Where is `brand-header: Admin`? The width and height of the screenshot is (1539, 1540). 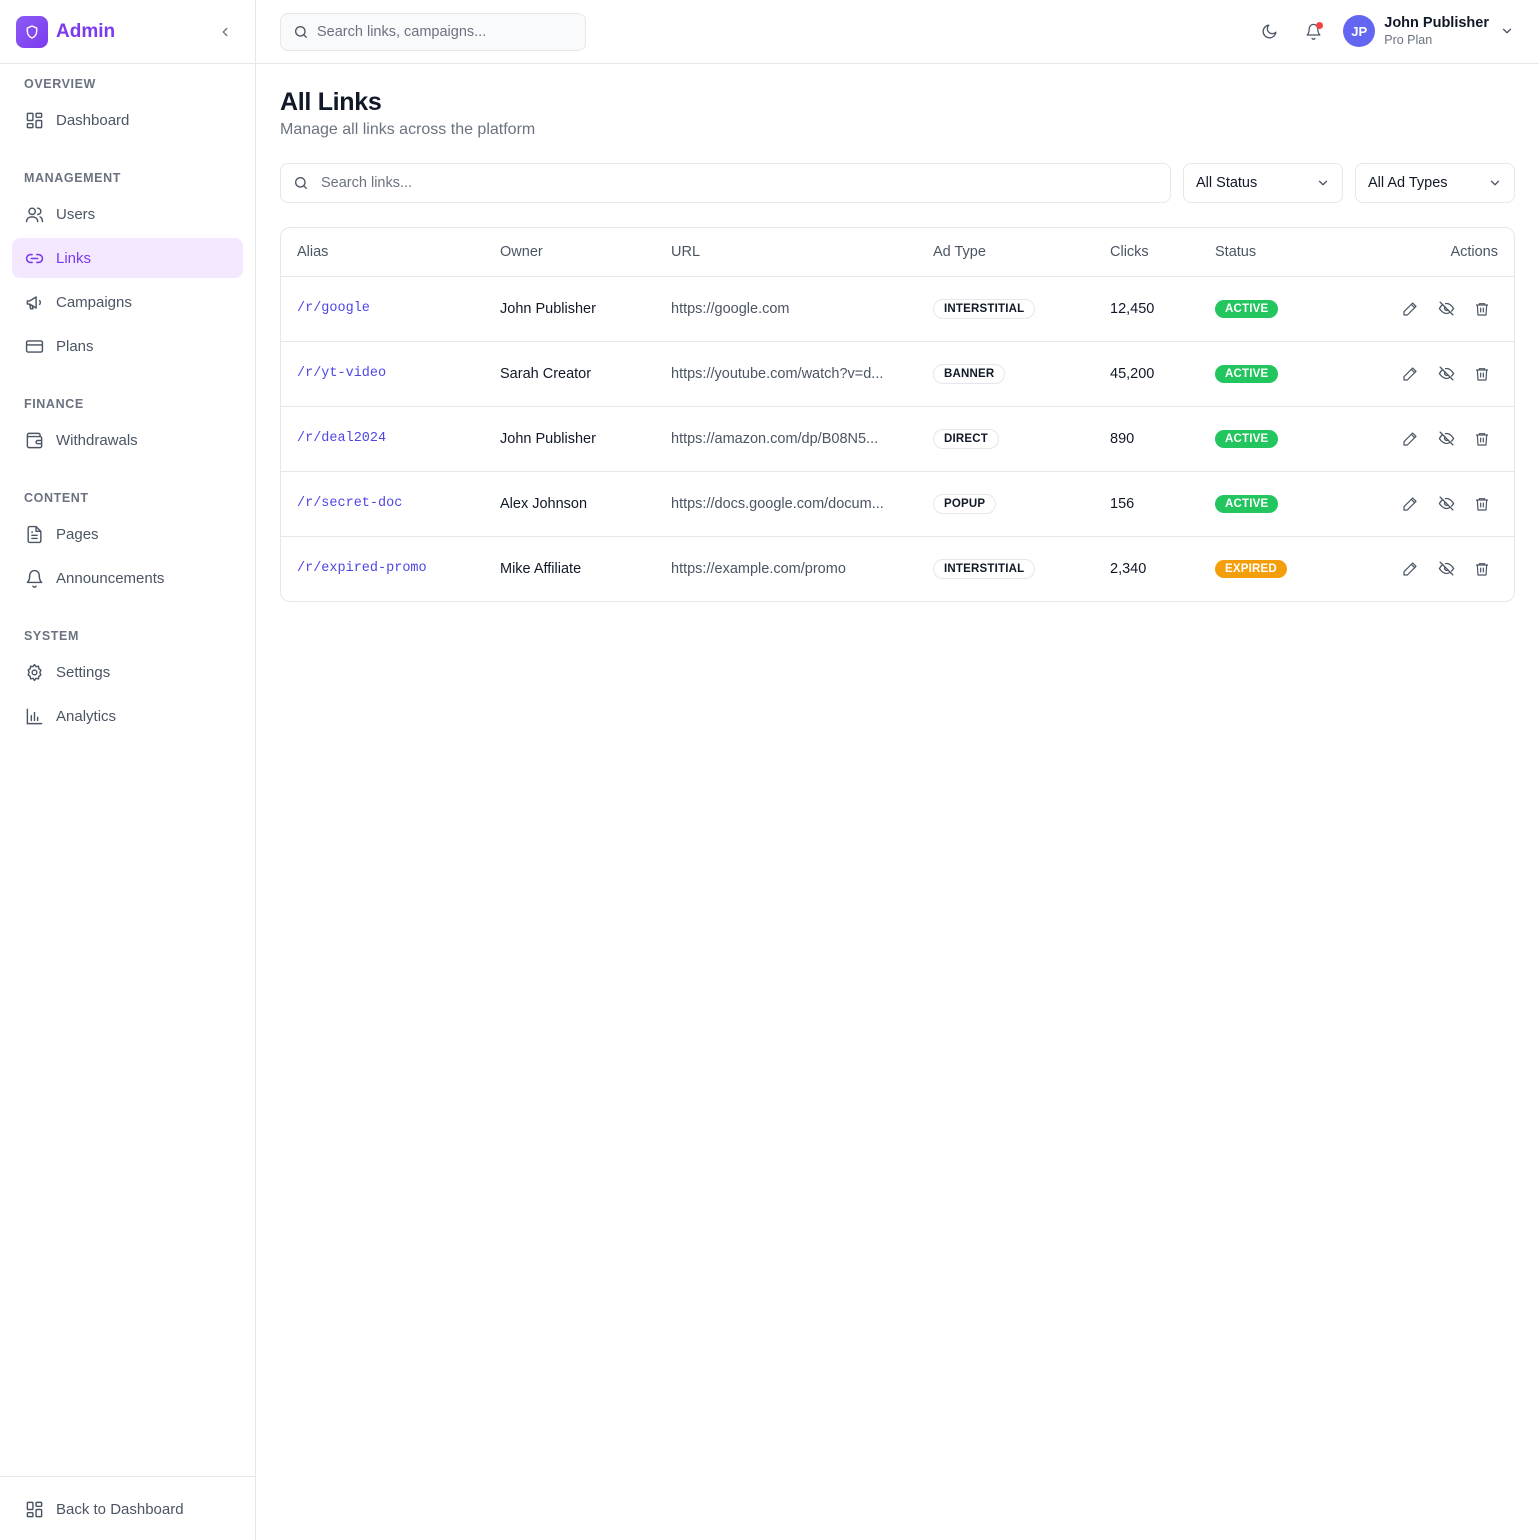 brand-header: Admin is located at coordinates (127, 32).